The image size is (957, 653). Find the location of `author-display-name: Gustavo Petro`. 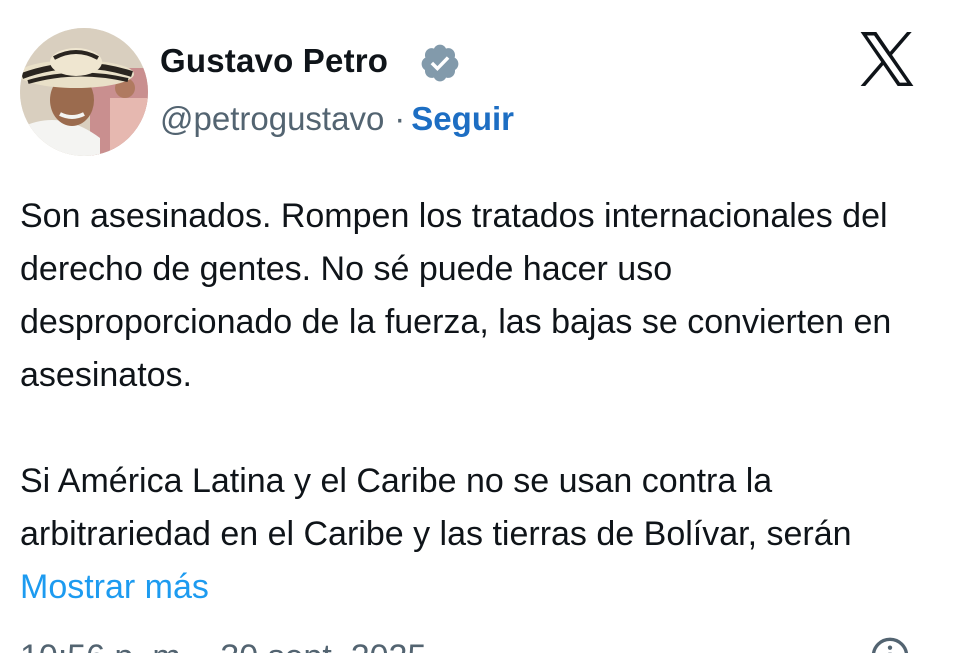

author-display-name: Gustavo Petro is located at coordinates (274, 61).